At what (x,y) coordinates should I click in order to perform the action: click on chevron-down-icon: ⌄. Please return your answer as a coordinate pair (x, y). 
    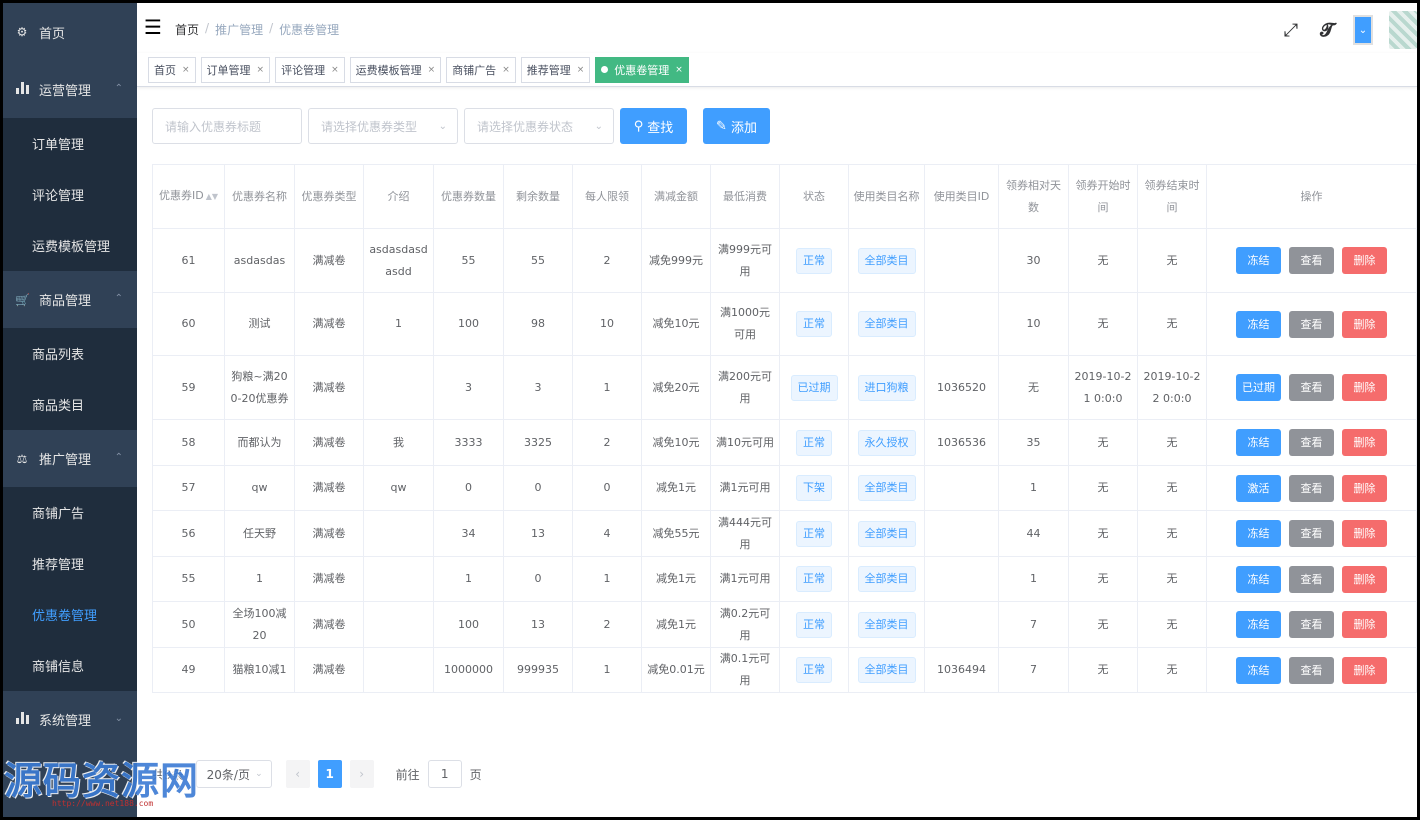
    Looking at the image, I should click on (442, 126).